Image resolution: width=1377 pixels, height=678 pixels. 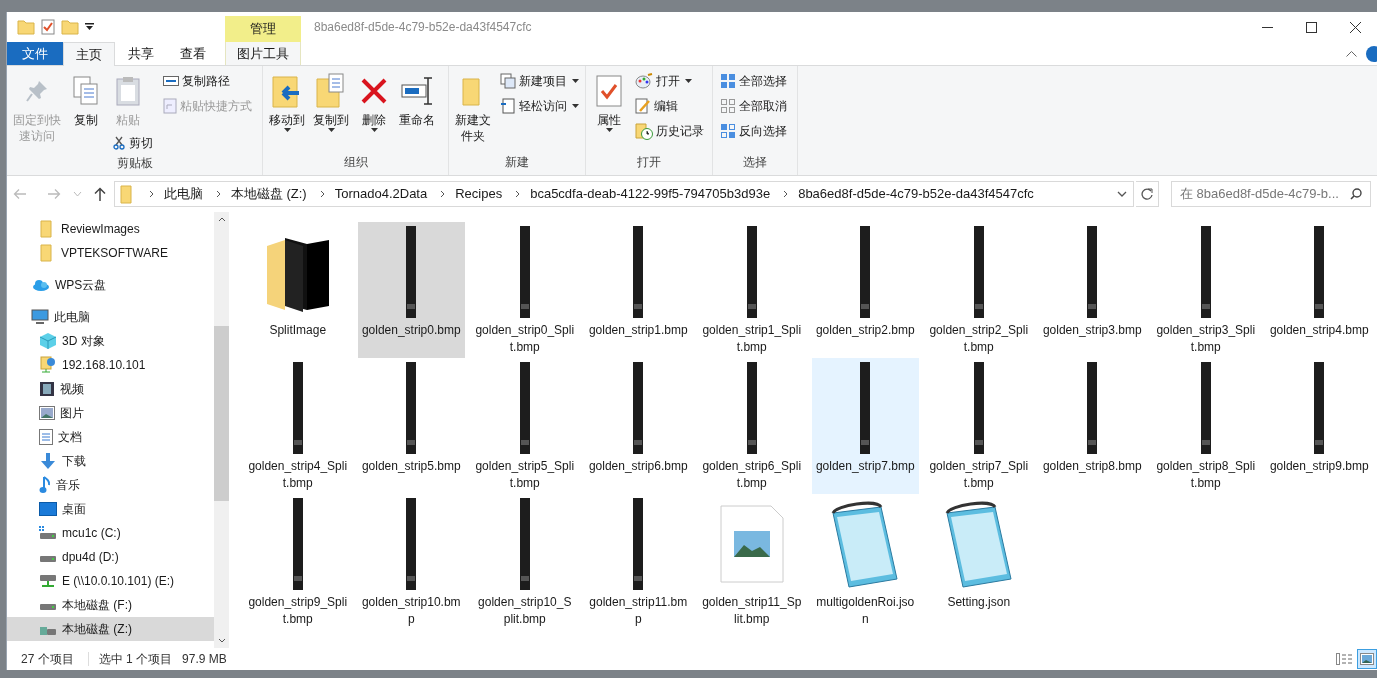 I want to click on history-icon, so click(x=644, y=131).